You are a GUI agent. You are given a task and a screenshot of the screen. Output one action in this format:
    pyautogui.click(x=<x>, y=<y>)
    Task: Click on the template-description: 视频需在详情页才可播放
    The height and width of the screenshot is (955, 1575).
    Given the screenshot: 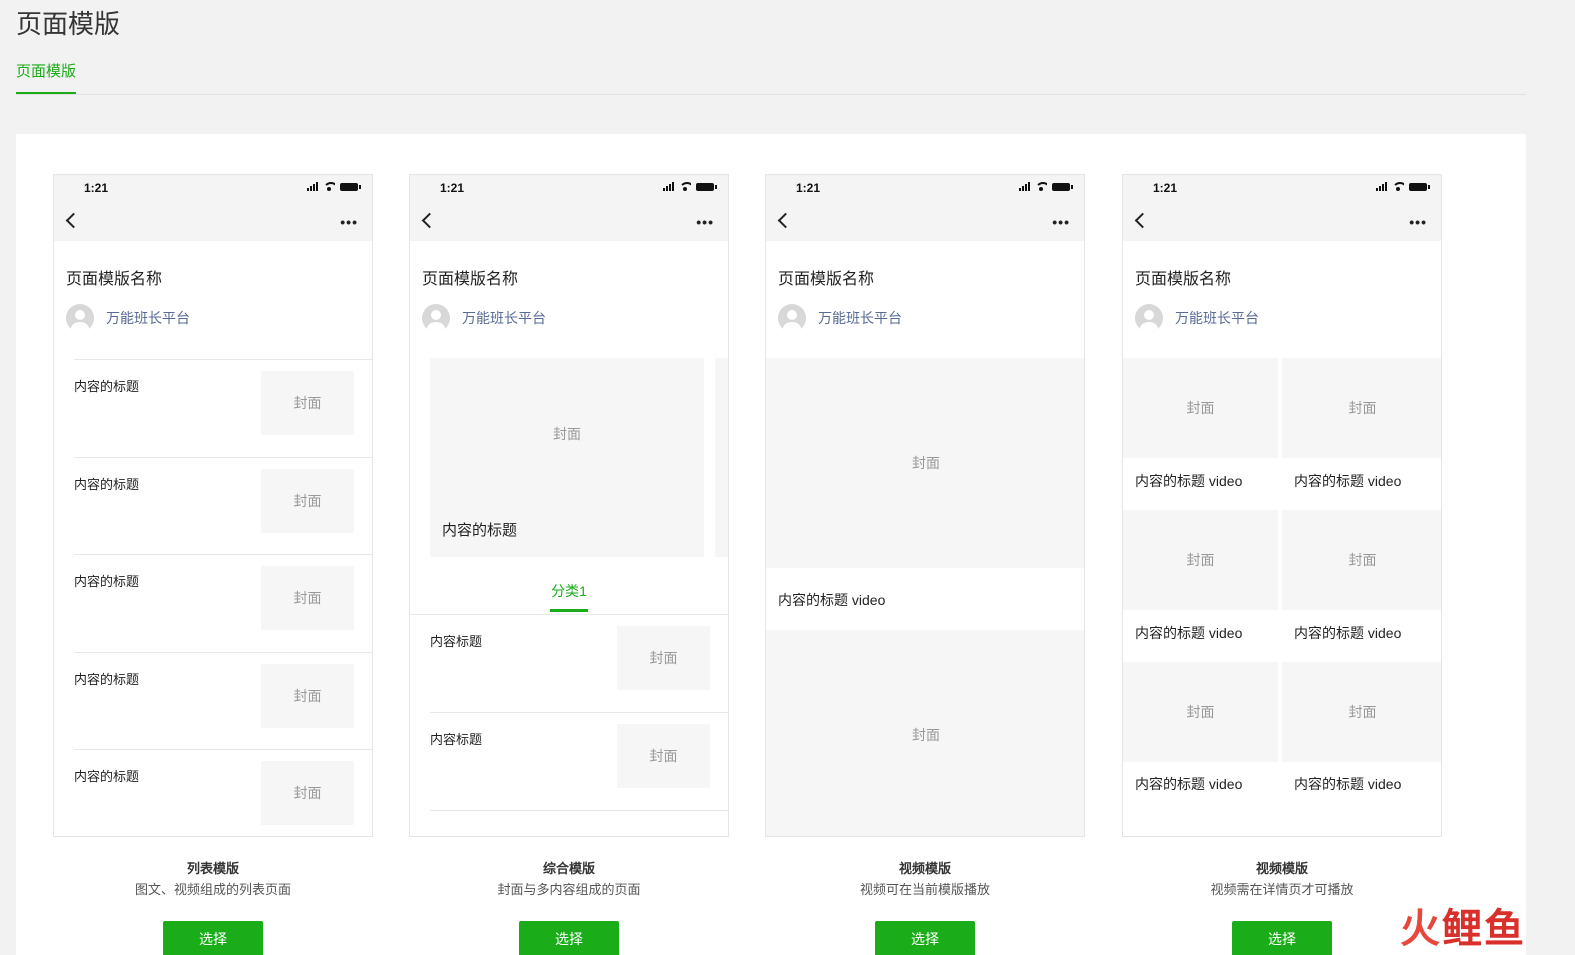 What is the action you would take?
    pyautogui.click(x=1282, y=889)
    